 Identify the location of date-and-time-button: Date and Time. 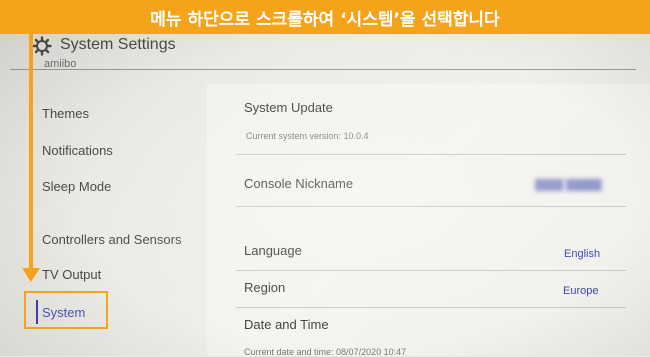
(286, 324).